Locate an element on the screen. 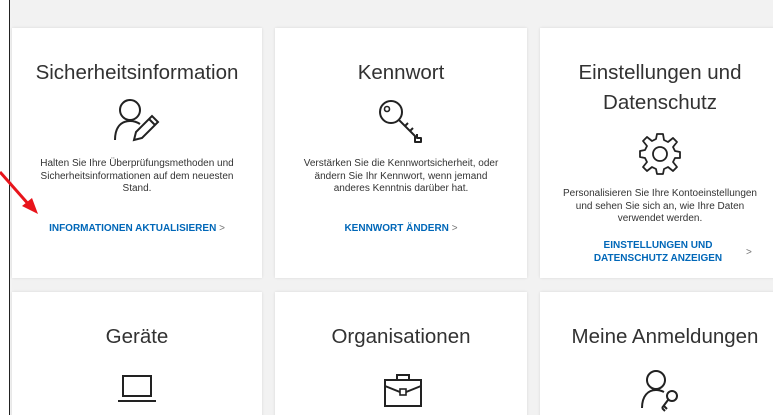 The width and height of the screenshot is (773, 415). card-title: Geräte is located at coordinates (137, 336).